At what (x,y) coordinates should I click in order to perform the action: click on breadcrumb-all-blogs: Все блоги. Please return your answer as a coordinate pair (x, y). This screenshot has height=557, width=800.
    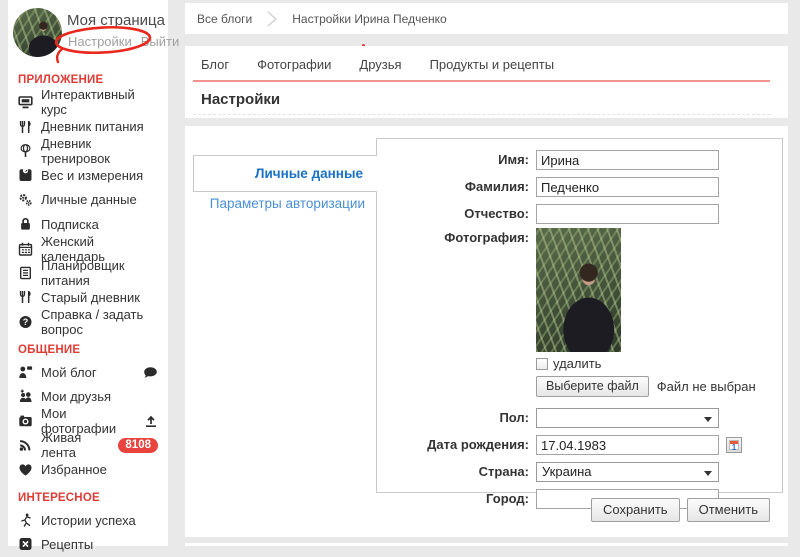
    Looking at the image, I should click on (224, 19).